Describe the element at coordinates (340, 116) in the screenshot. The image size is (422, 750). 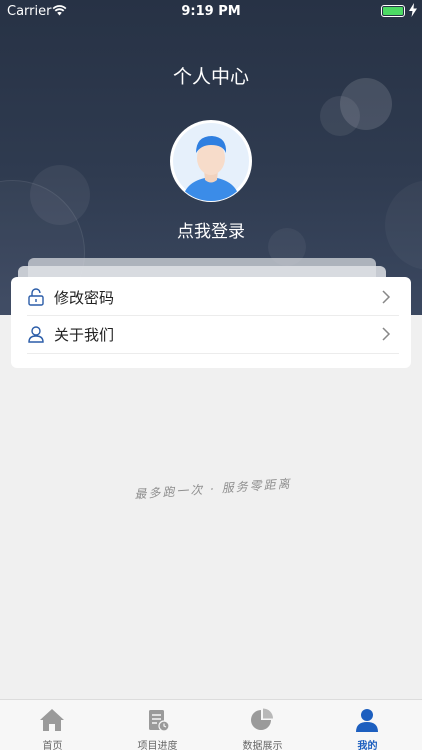
I see `decor-bubble` at that location.